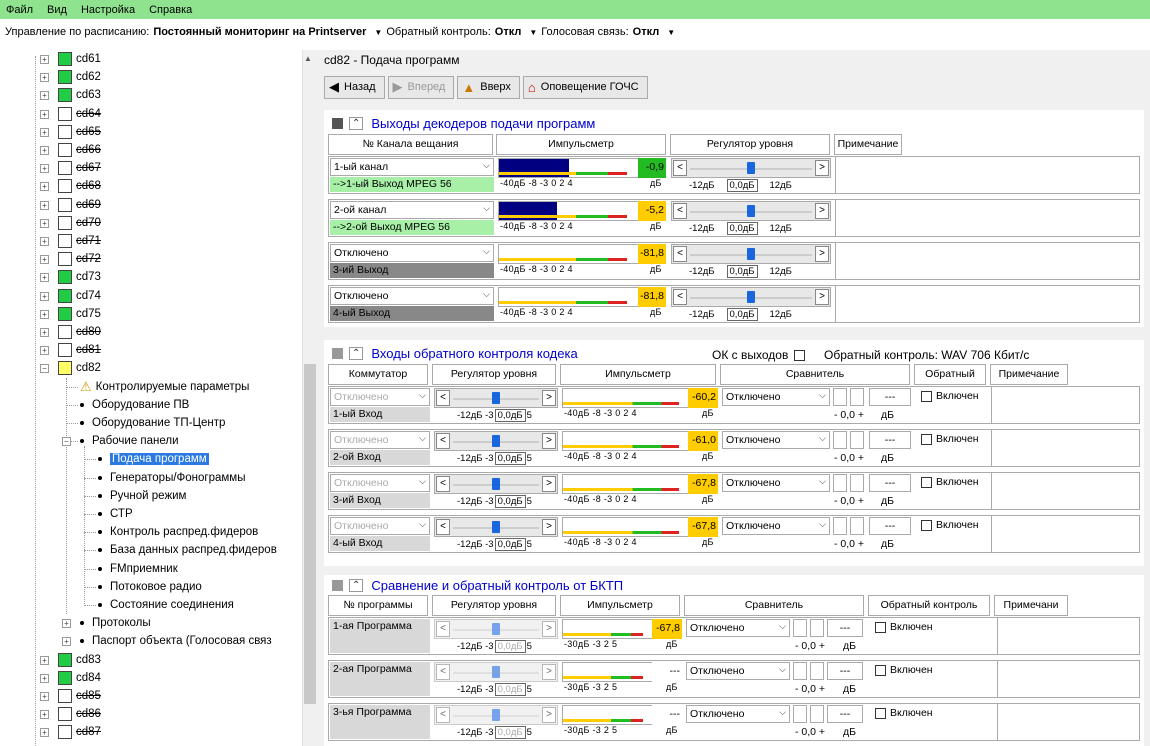 The height and width of the screenshot is (746, 1150). I want to click on tree-node-cd69: cd69, so click(79, 205).